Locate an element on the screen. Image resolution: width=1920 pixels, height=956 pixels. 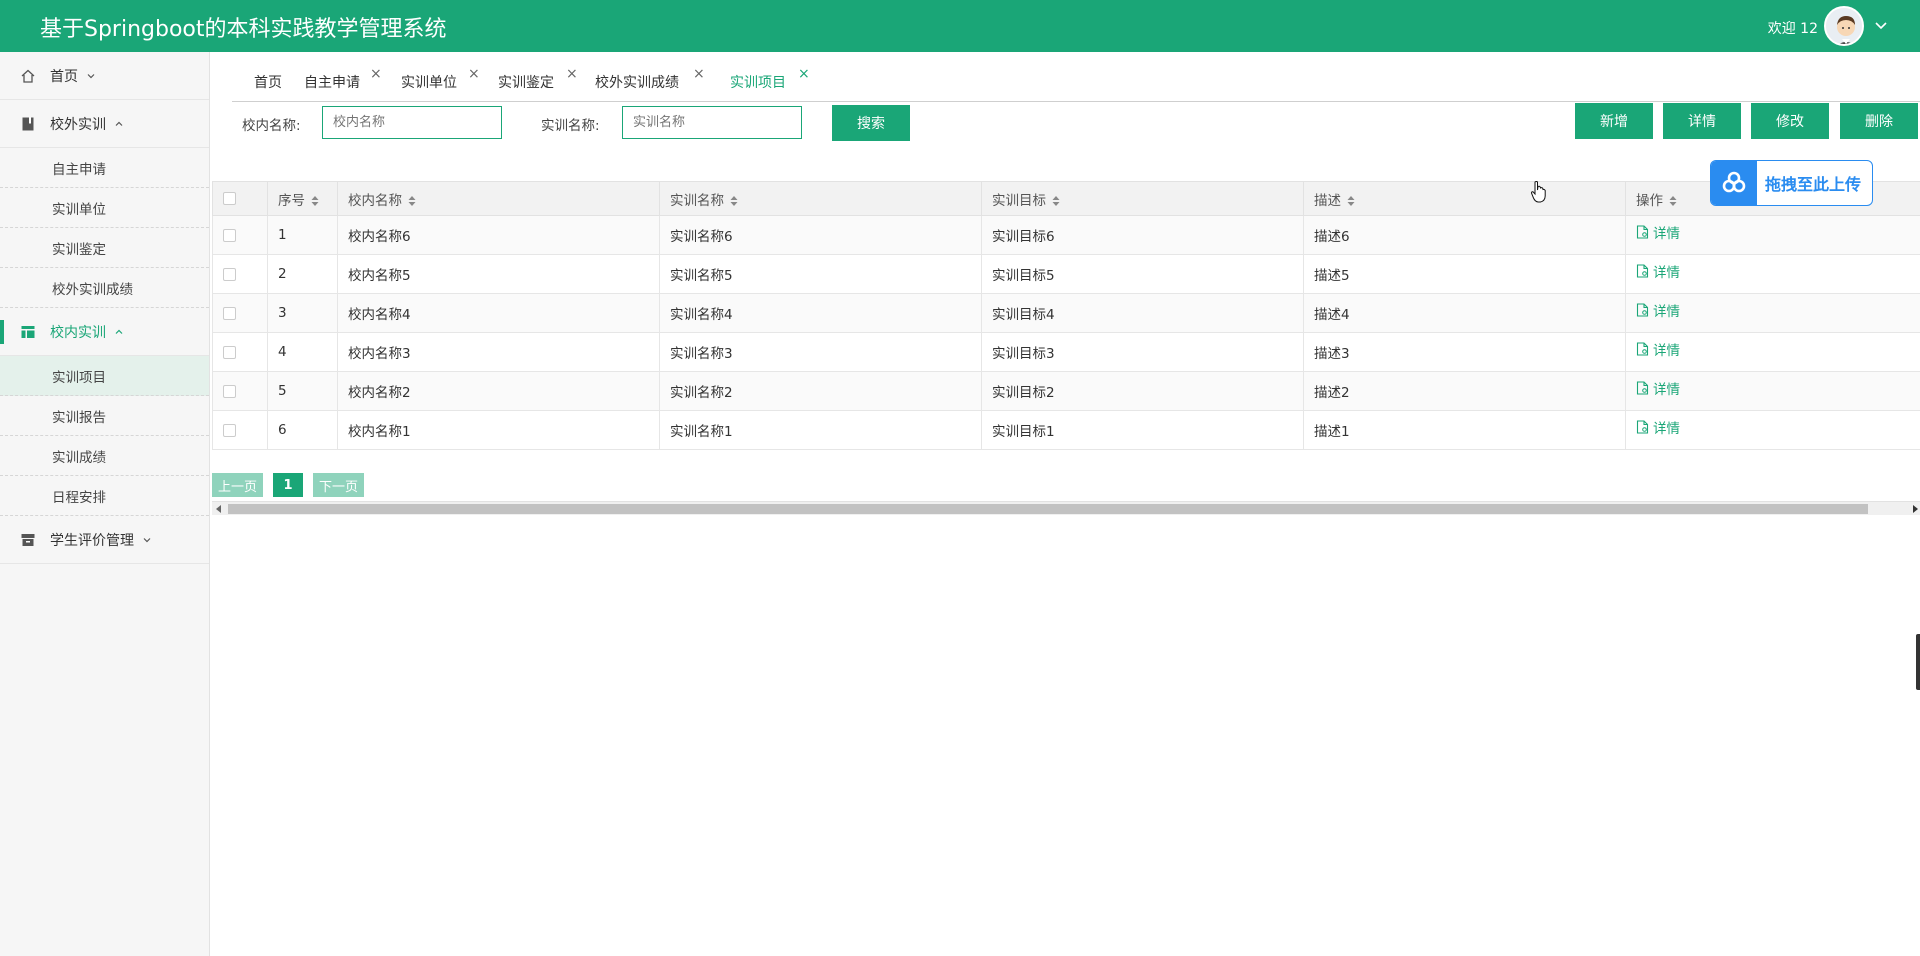
user-avatar is located at coordinates (1844, 26).